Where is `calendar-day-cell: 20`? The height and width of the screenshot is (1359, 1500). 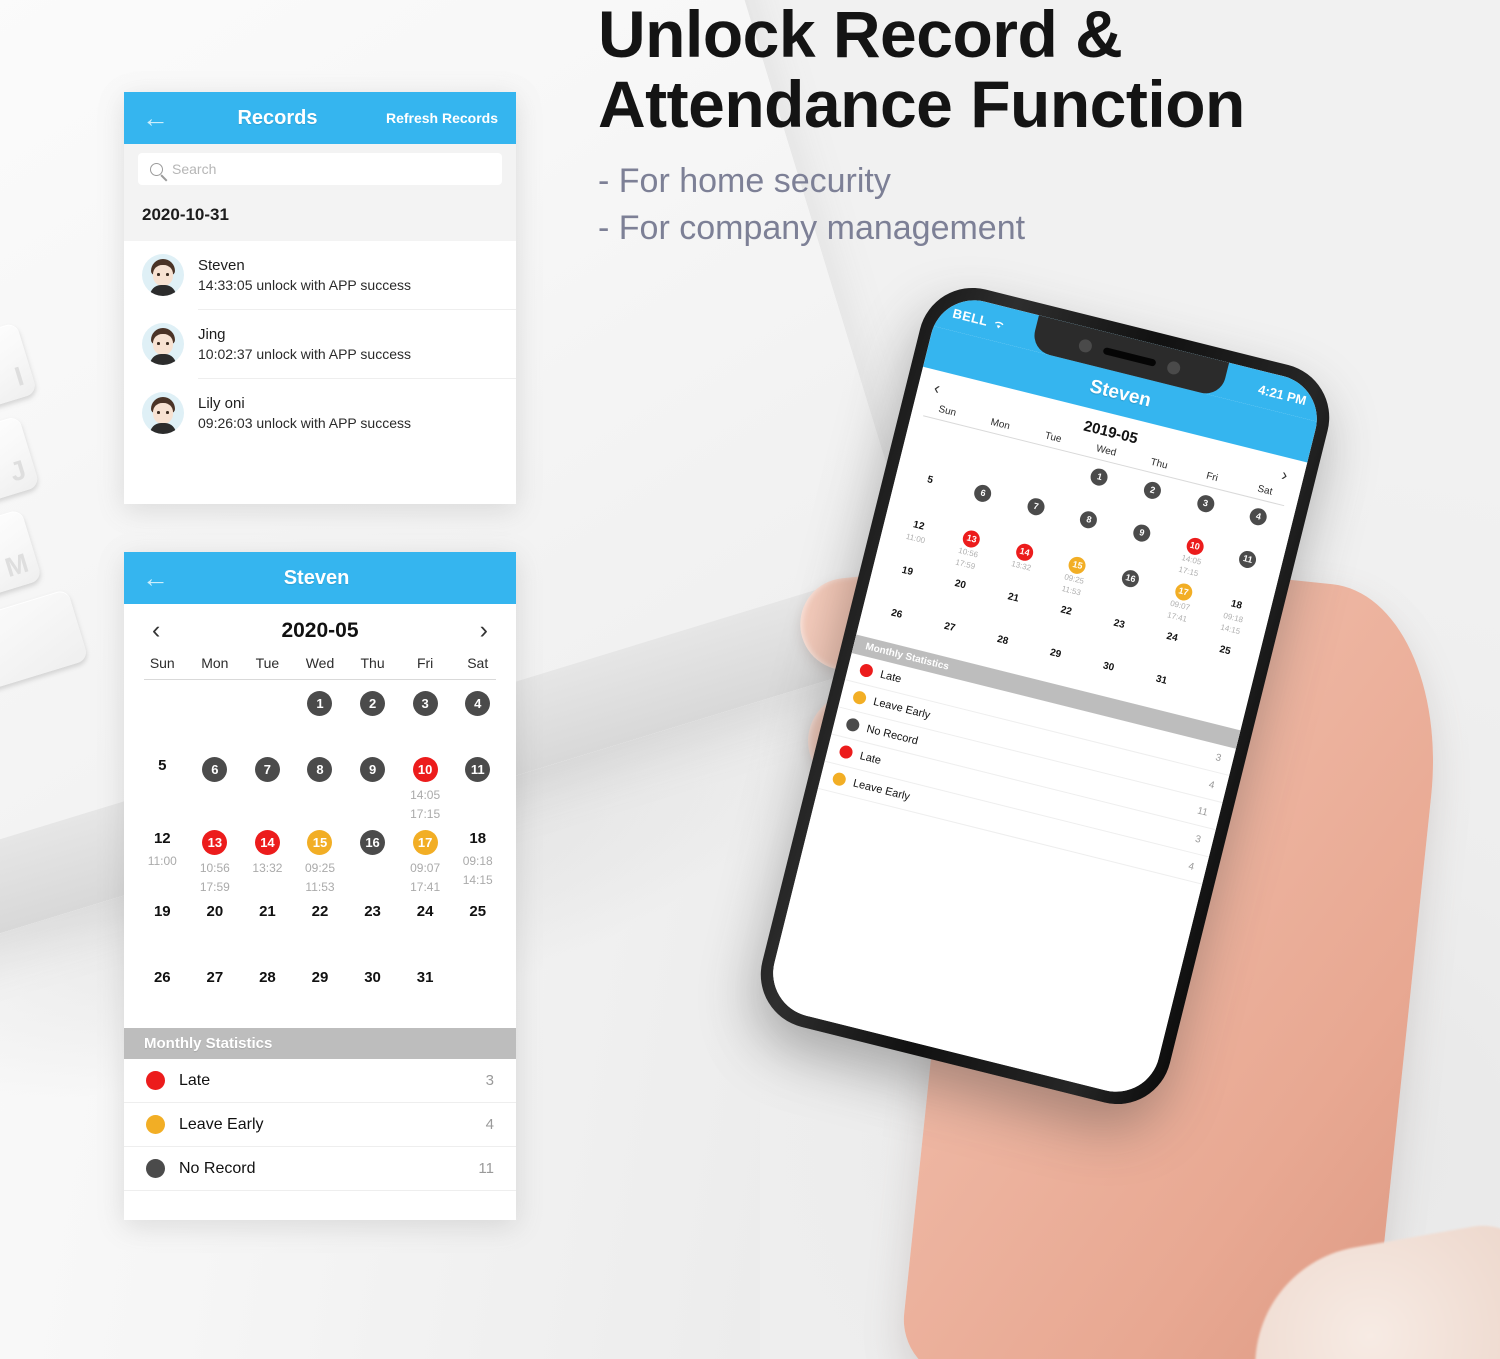 calendar-day-cell: 20 is located at coordinates (215, 929).